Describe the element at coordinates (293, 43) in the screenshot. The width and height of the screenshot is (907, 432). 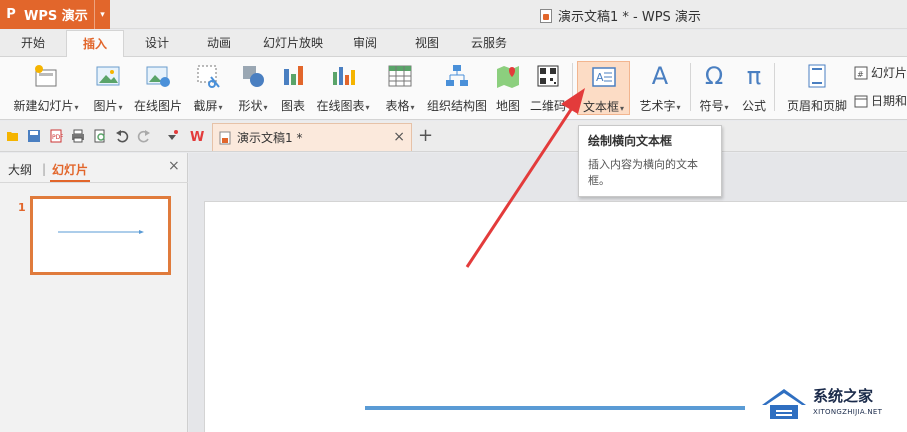
I see `tab-slideshow: 幻灯片放映` at that location.